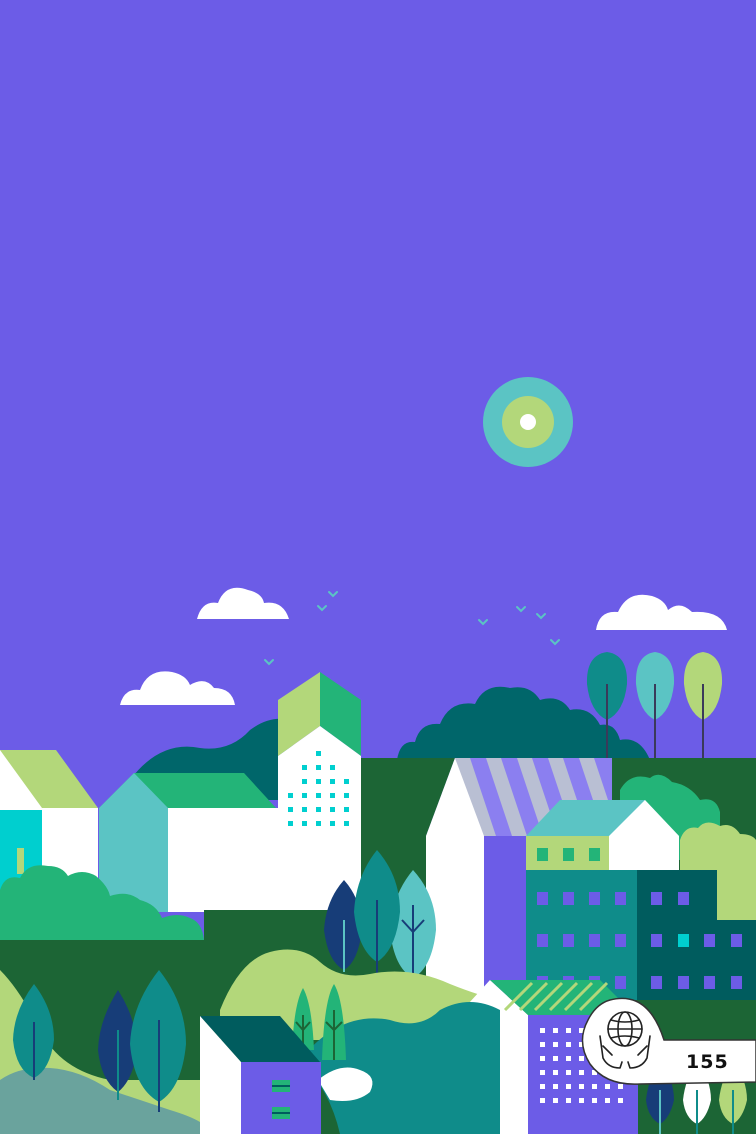 The width and height of the screenshot is (756, 1134). What do you see at coordinates (319, 792) in the screenshot?
I see `building-tall-tower` at bounding box center [319, 792].